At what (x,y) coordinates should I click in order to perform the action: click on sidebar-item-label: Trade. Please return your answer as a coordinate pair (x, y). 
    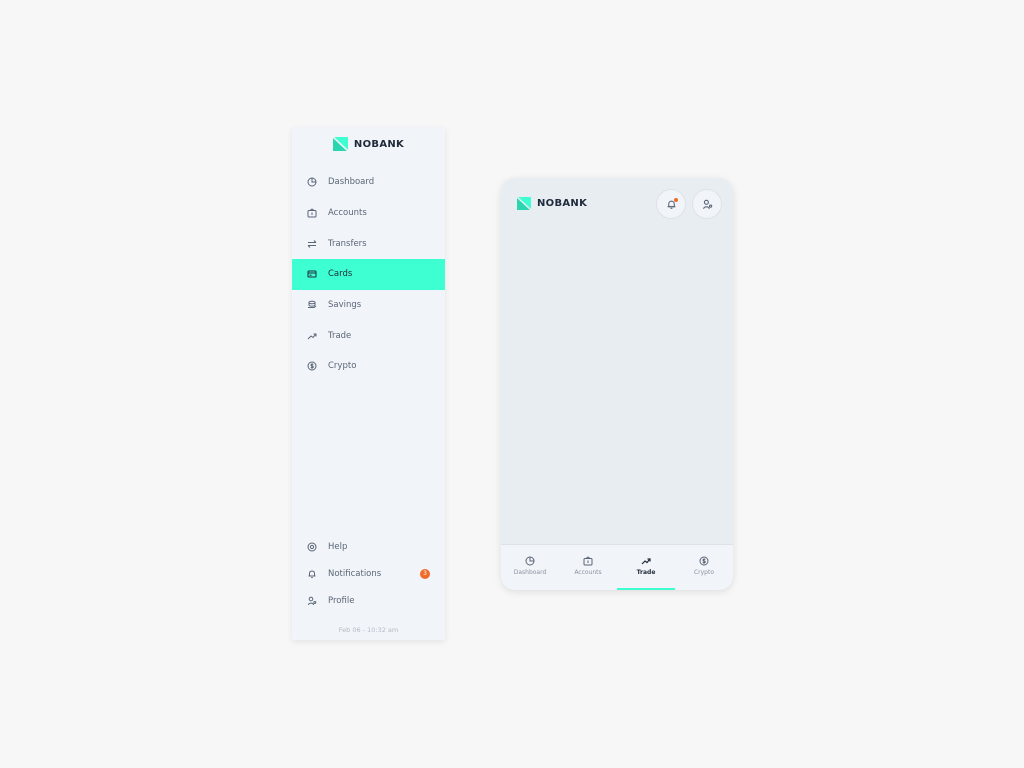
    Looking at the image, I should click on (340, 335).